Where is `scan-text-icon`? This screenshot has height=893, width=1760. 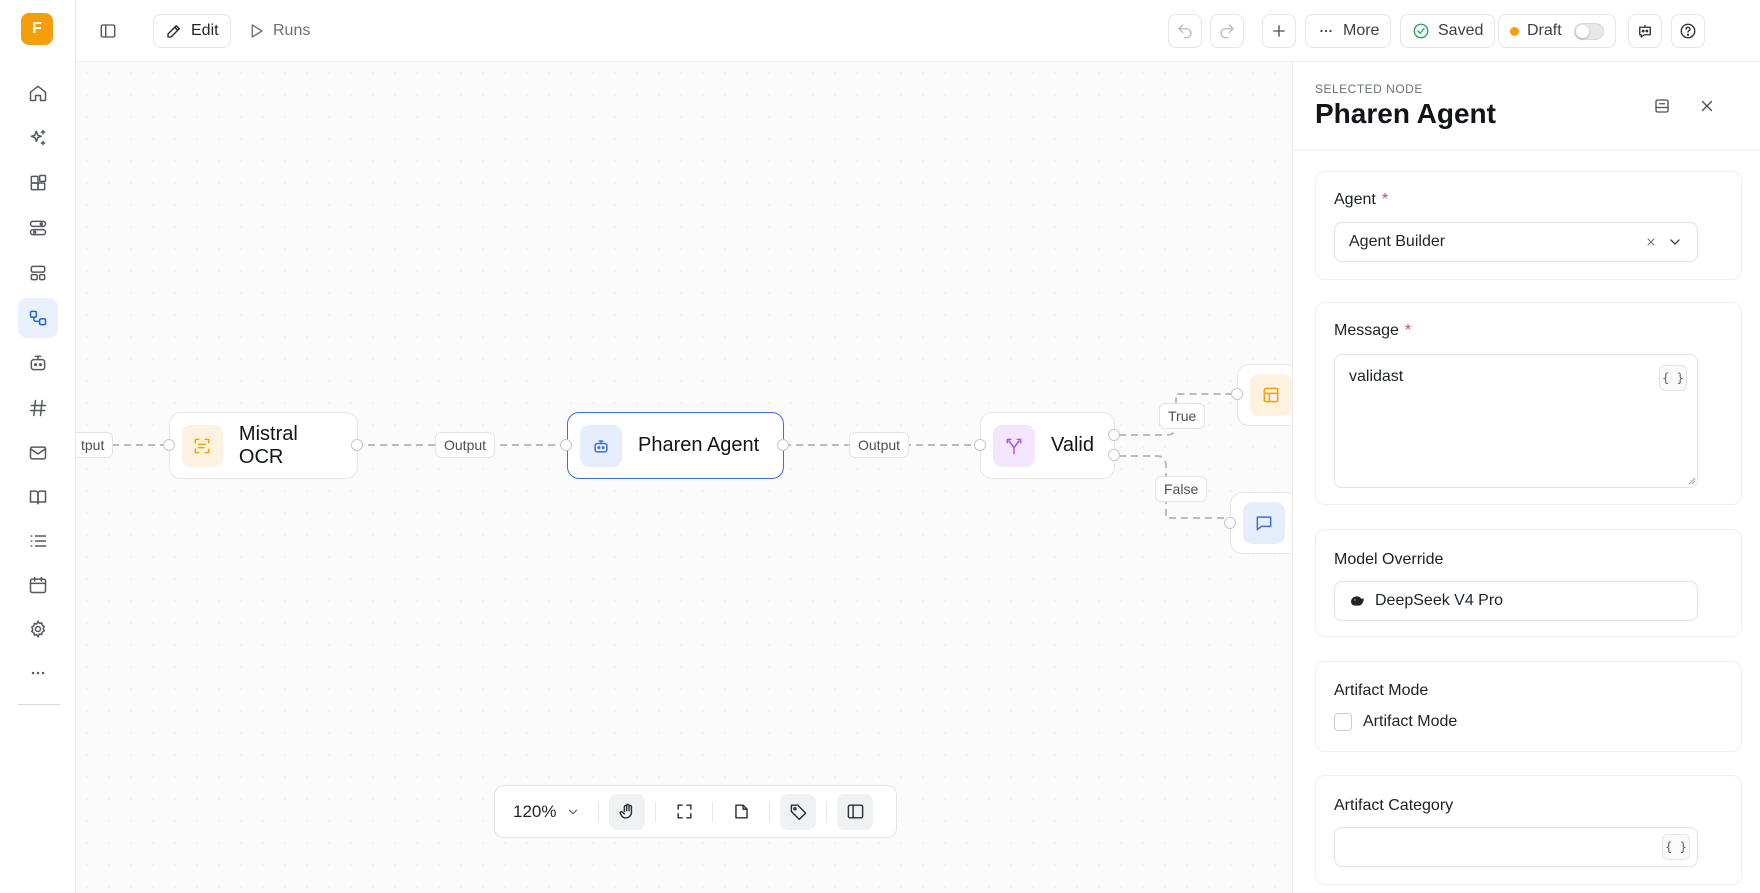 scan-text-icon is located at coordinates (202, 445).